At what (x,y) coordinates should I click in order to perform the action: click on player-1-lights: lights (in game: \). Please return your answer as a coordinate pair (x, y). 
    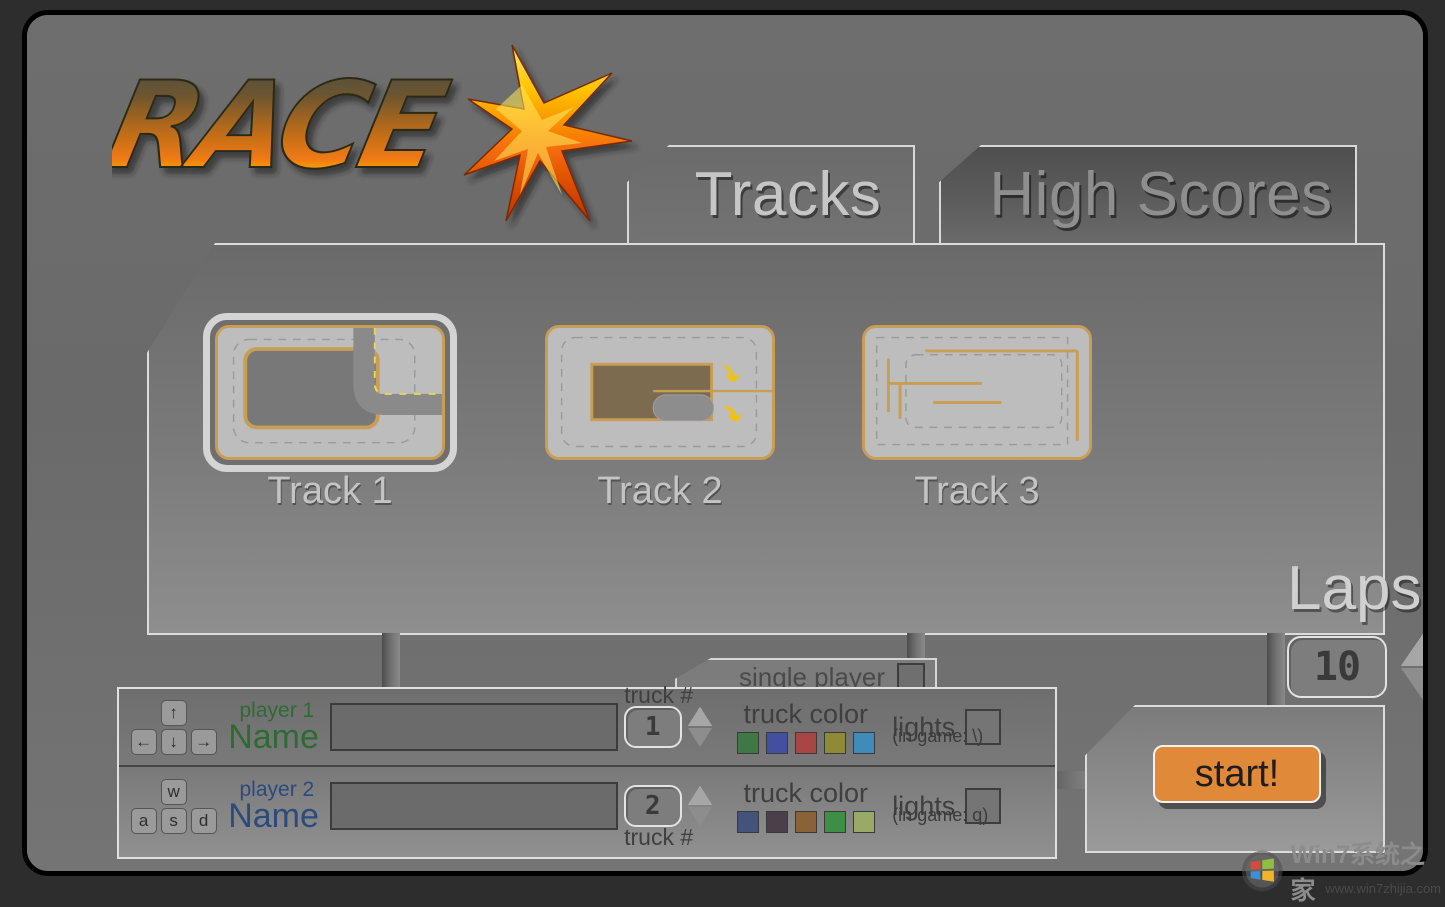
    Looking at the image, I should click on (970, 727).